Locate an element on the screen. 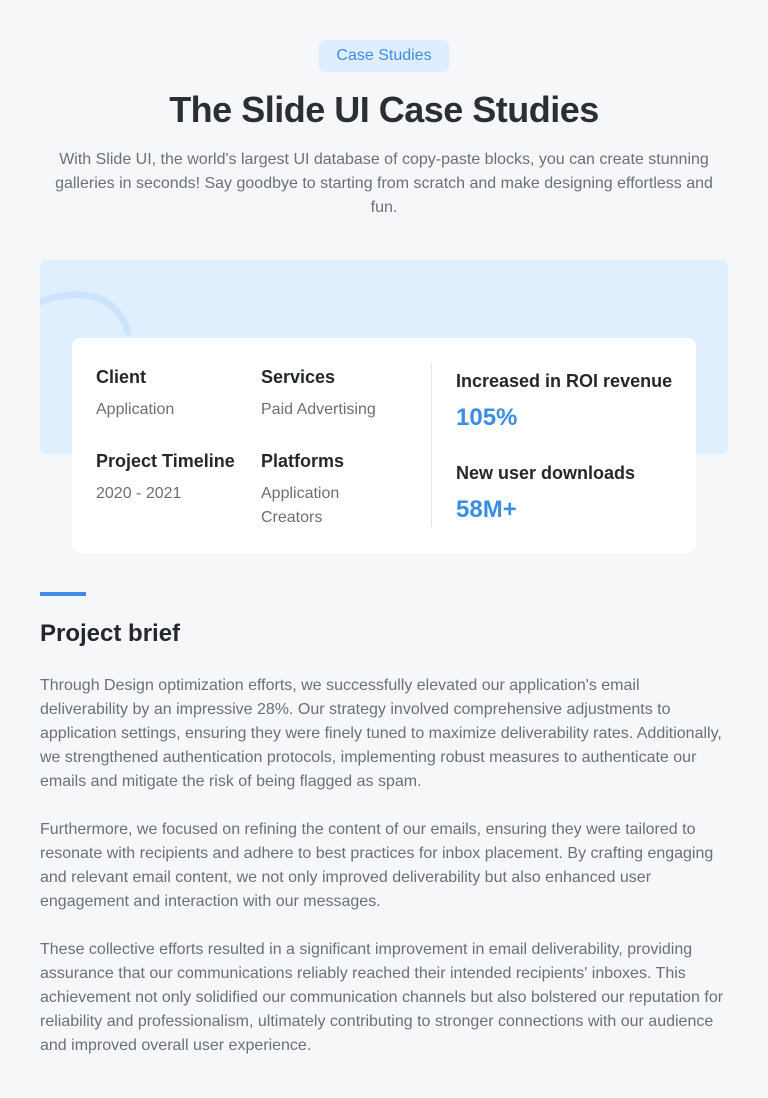 The height and width of the screenshot is (1098, 768). badge-wrapper: Case Studies is located at coordinates (384, 56).